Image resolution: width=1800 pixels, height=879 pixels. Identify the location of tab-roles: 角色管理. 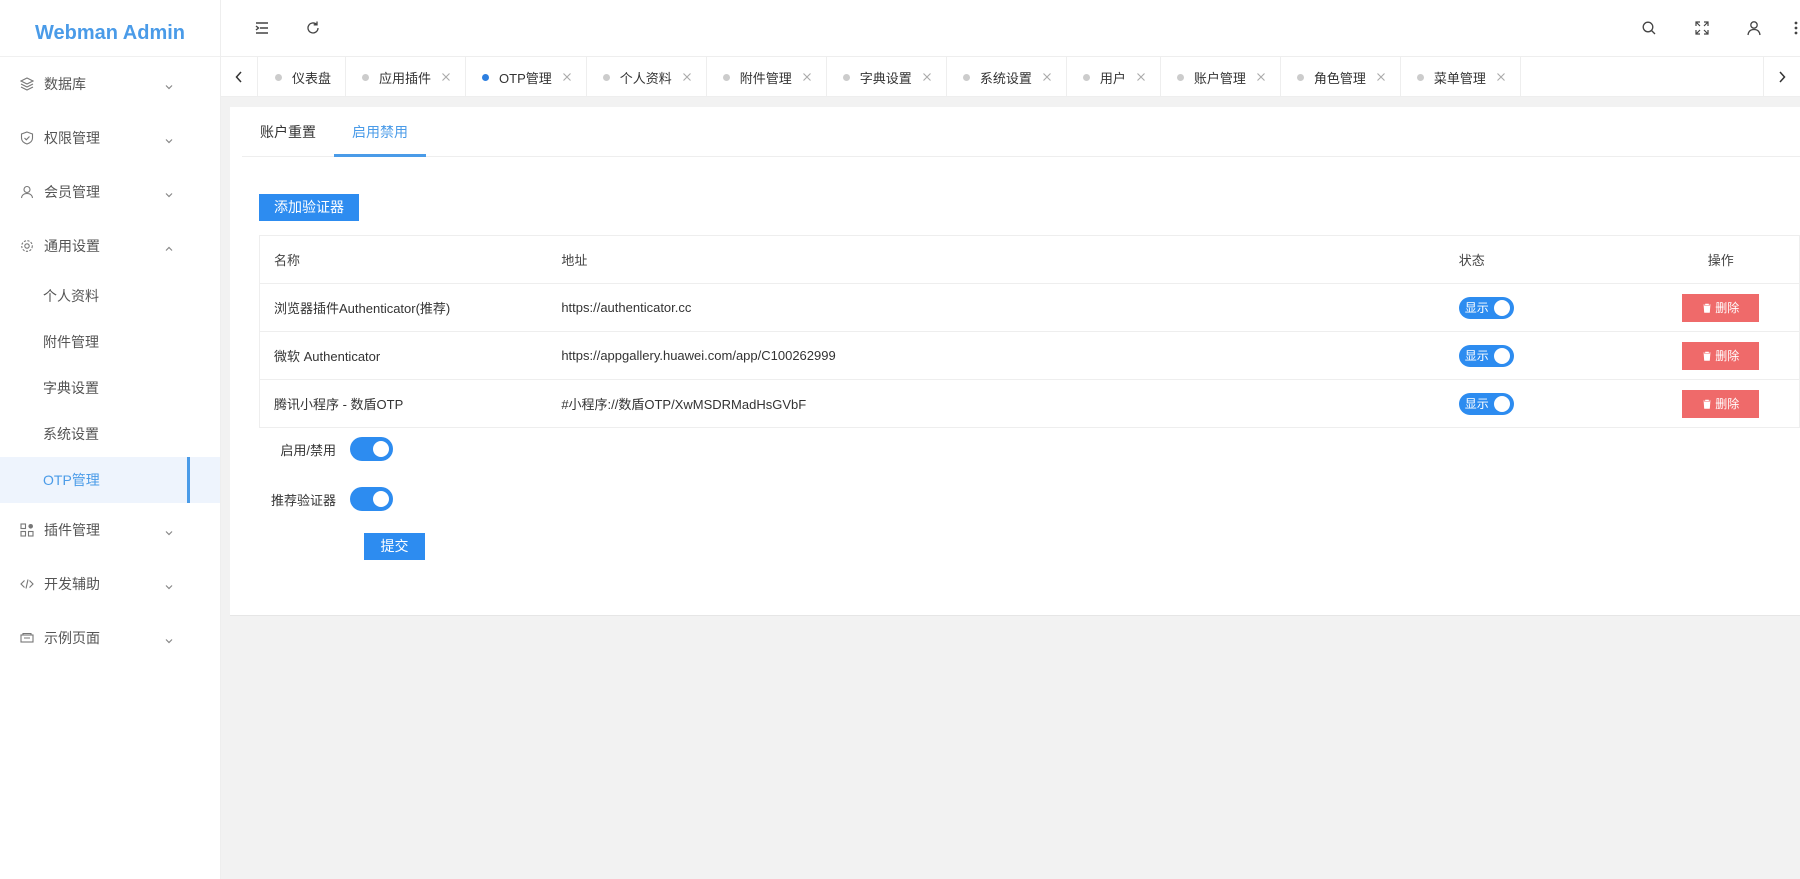
(1341, 77).